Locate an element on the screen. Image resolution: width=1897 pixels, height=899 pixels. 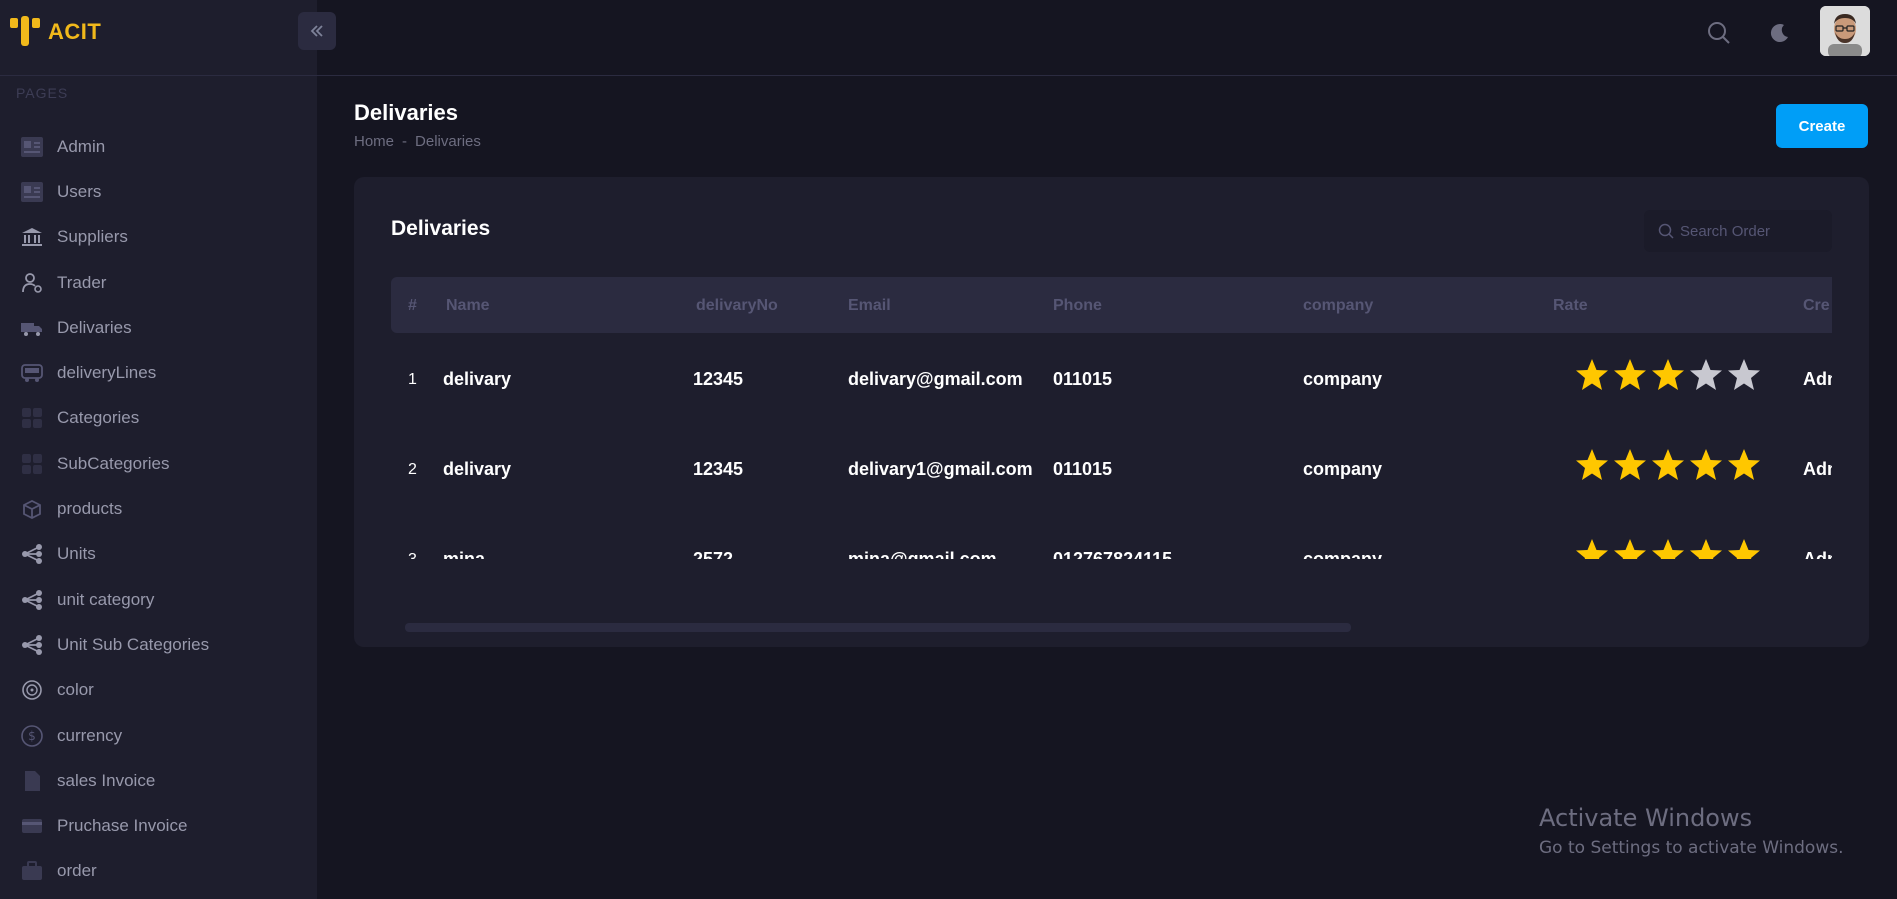
sidebar-item-categories: Categories is located at coordinates (158, 418).